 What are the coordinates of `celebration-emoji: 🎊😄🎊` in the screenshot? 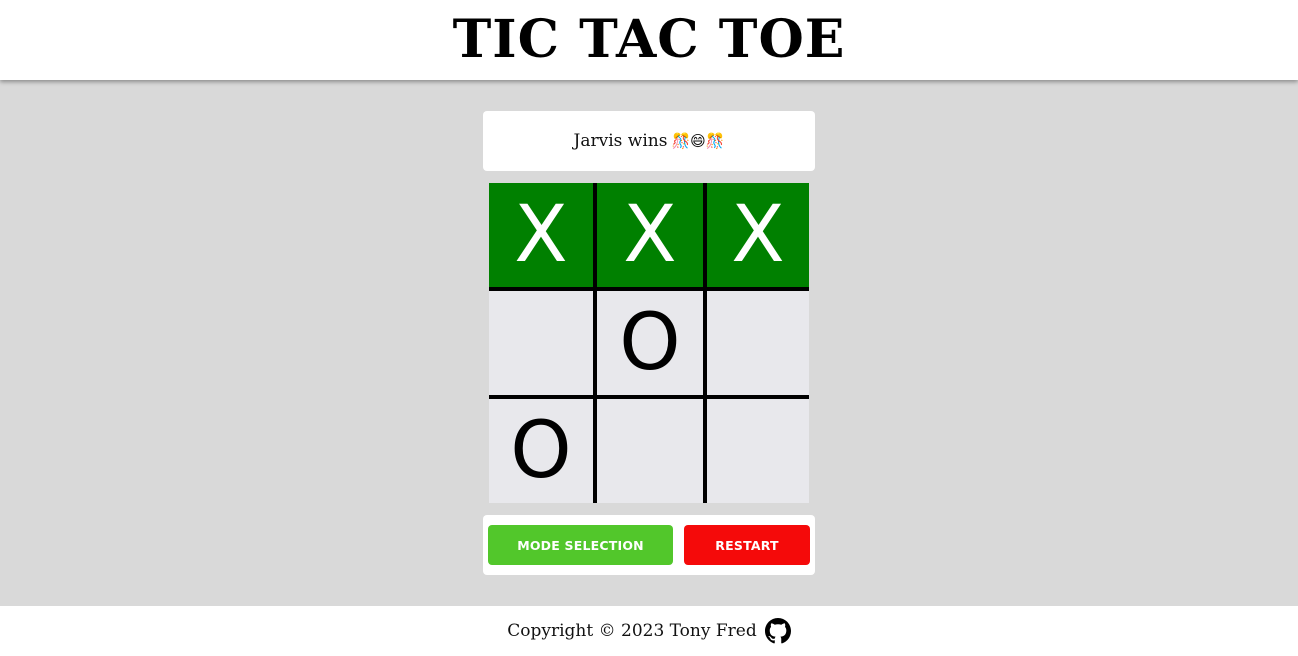 It's located at (698, 141).